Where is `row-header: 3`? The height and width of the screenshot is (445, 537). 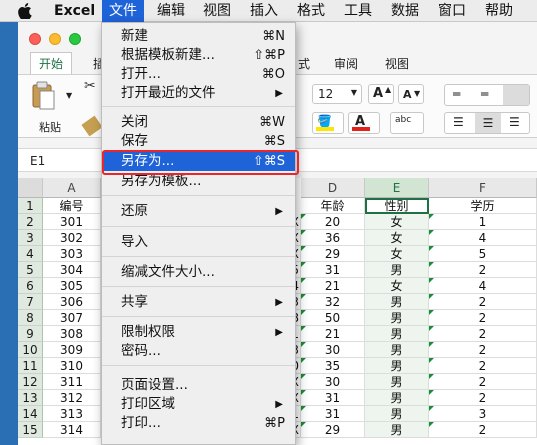 row-header: 3 is located at coordinates (30, 238).